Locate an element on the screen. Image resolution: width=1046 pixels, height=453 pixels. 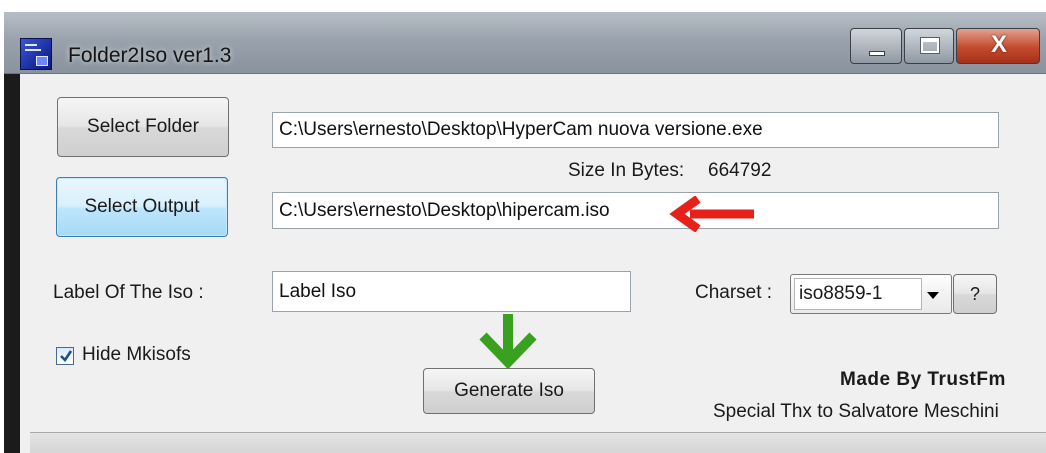
green-arrow-icon is located at coordinates (508, 342).